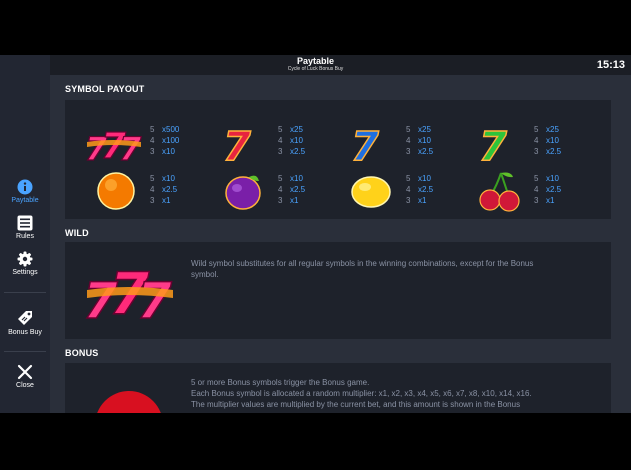 This screenshot has height=470, width=631. I want to click on info-icon, so click(25, 187).